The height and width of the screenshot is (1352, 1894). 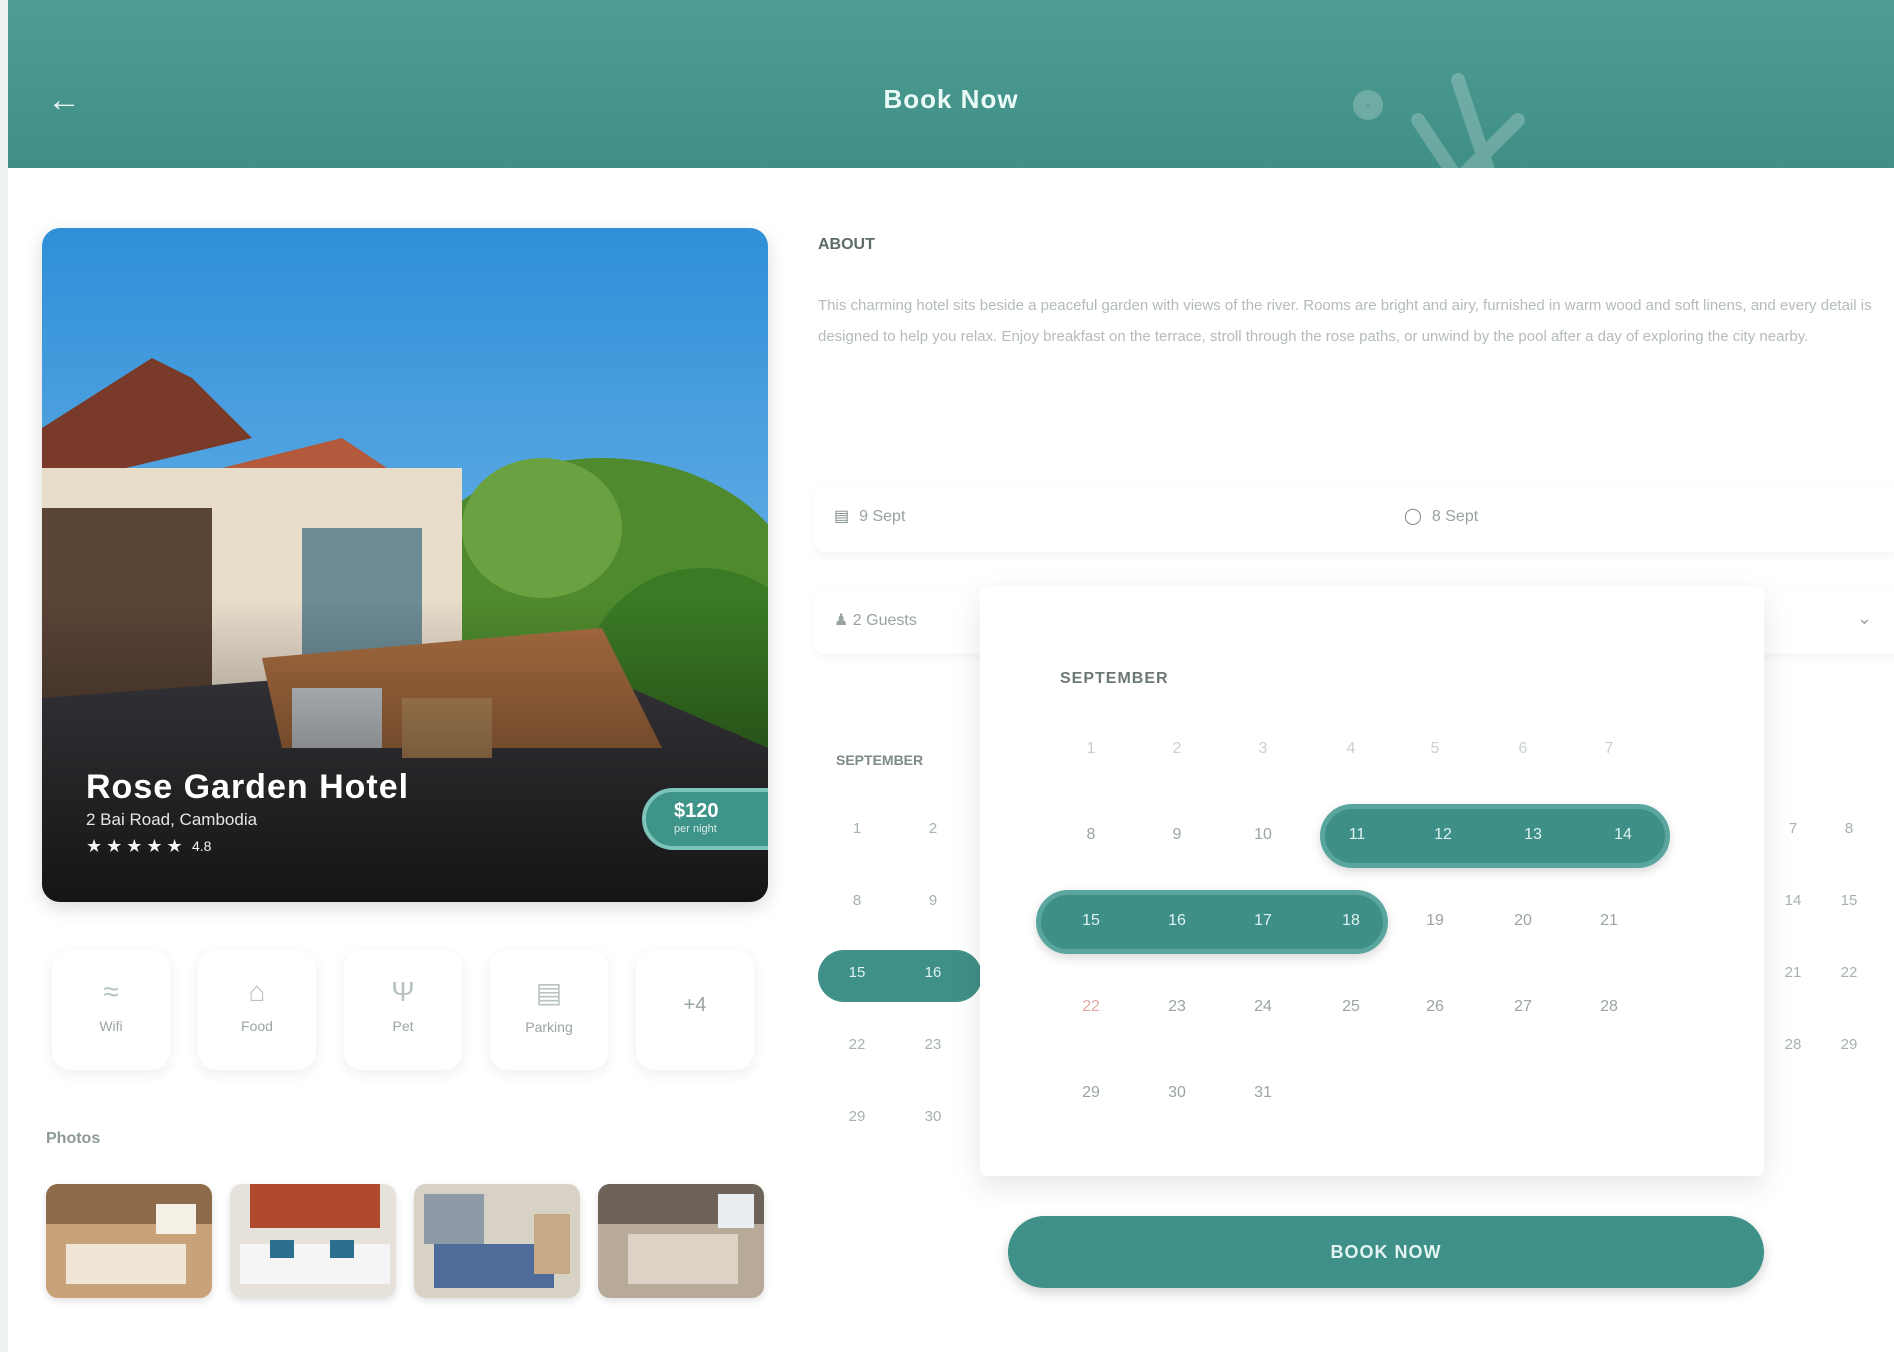 What do you see at coordinates (1523, 921) in the screenshot?
I see `calendar-day: 20` at bounding box center [1523, 921].